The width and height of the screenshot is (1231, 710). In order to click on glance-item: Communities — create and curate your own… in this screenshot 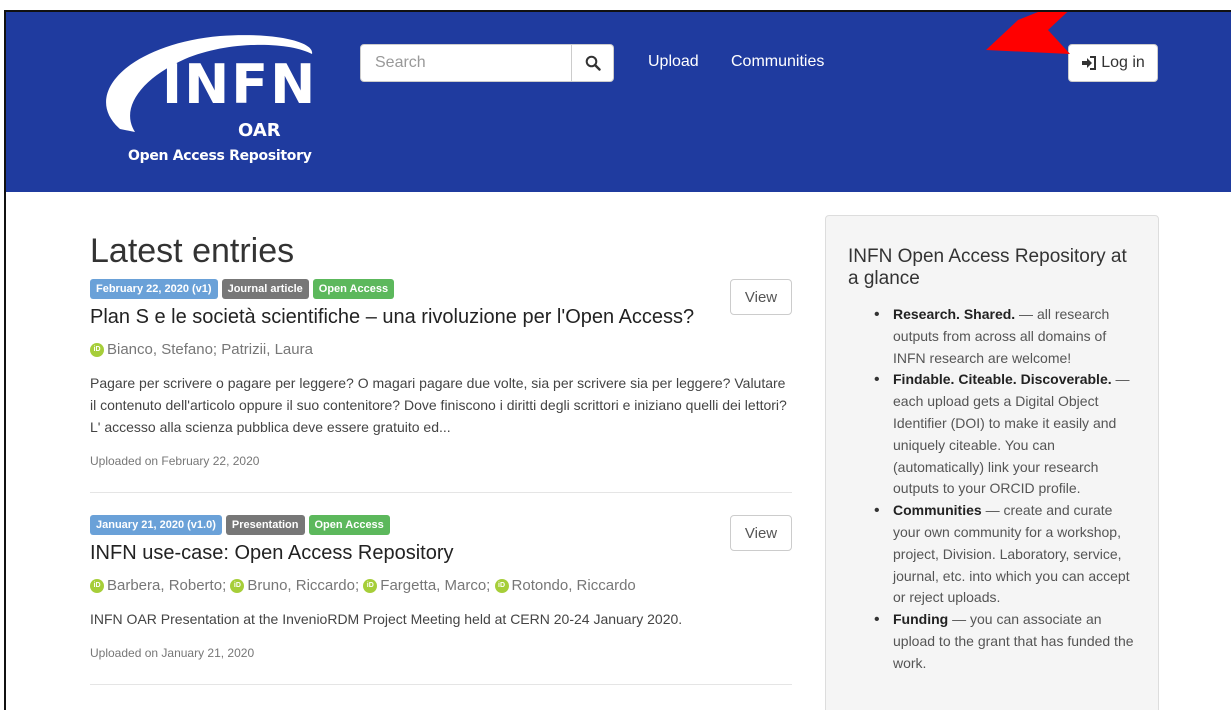, I will do `click(1005, 554)`.